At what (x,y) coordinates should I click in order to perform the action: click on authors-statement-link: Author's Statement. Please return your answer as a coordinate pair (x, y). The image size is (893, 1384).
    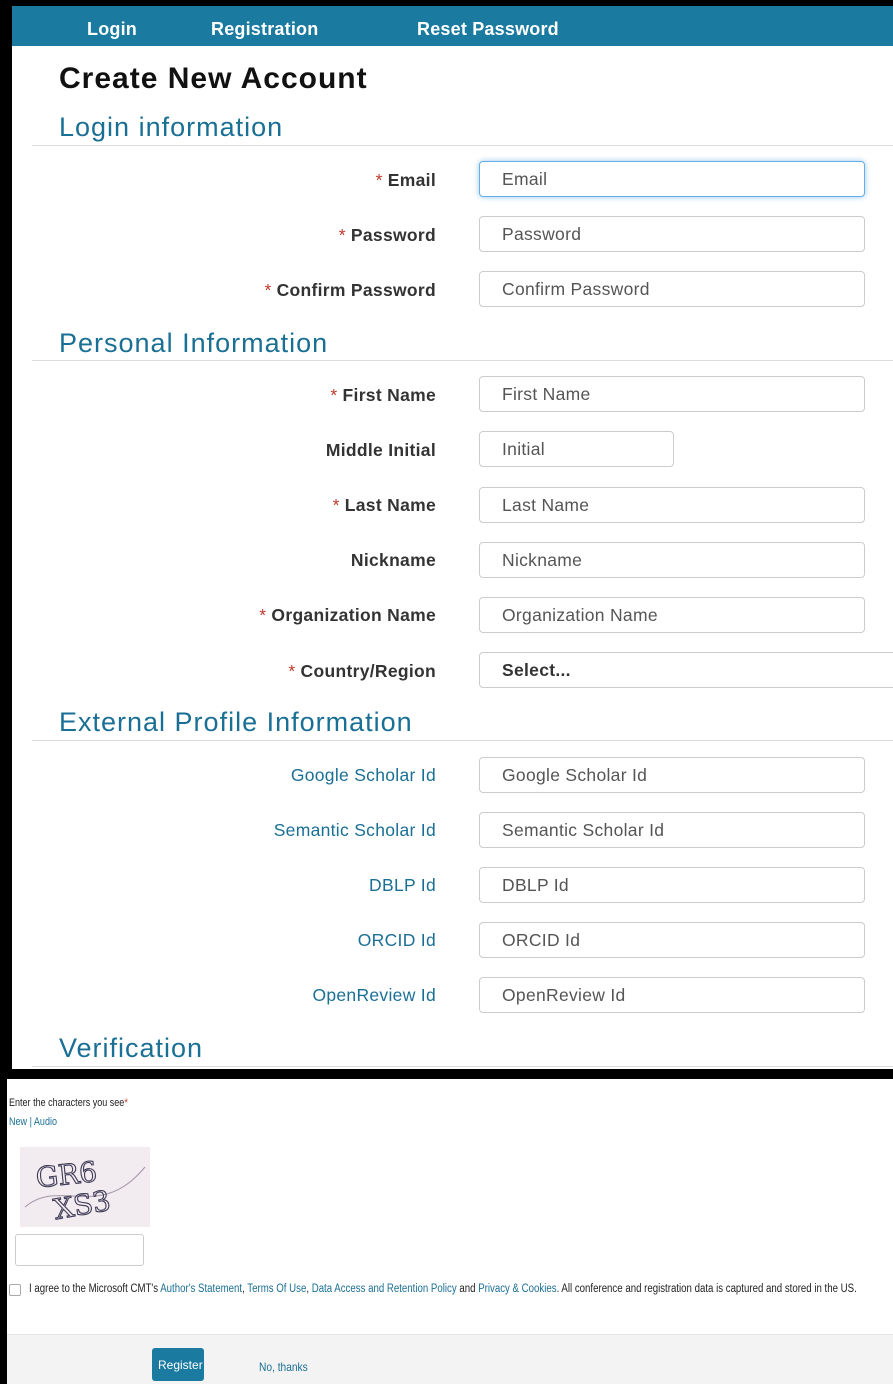
    Looking at the image, I should click on (201, 1289).